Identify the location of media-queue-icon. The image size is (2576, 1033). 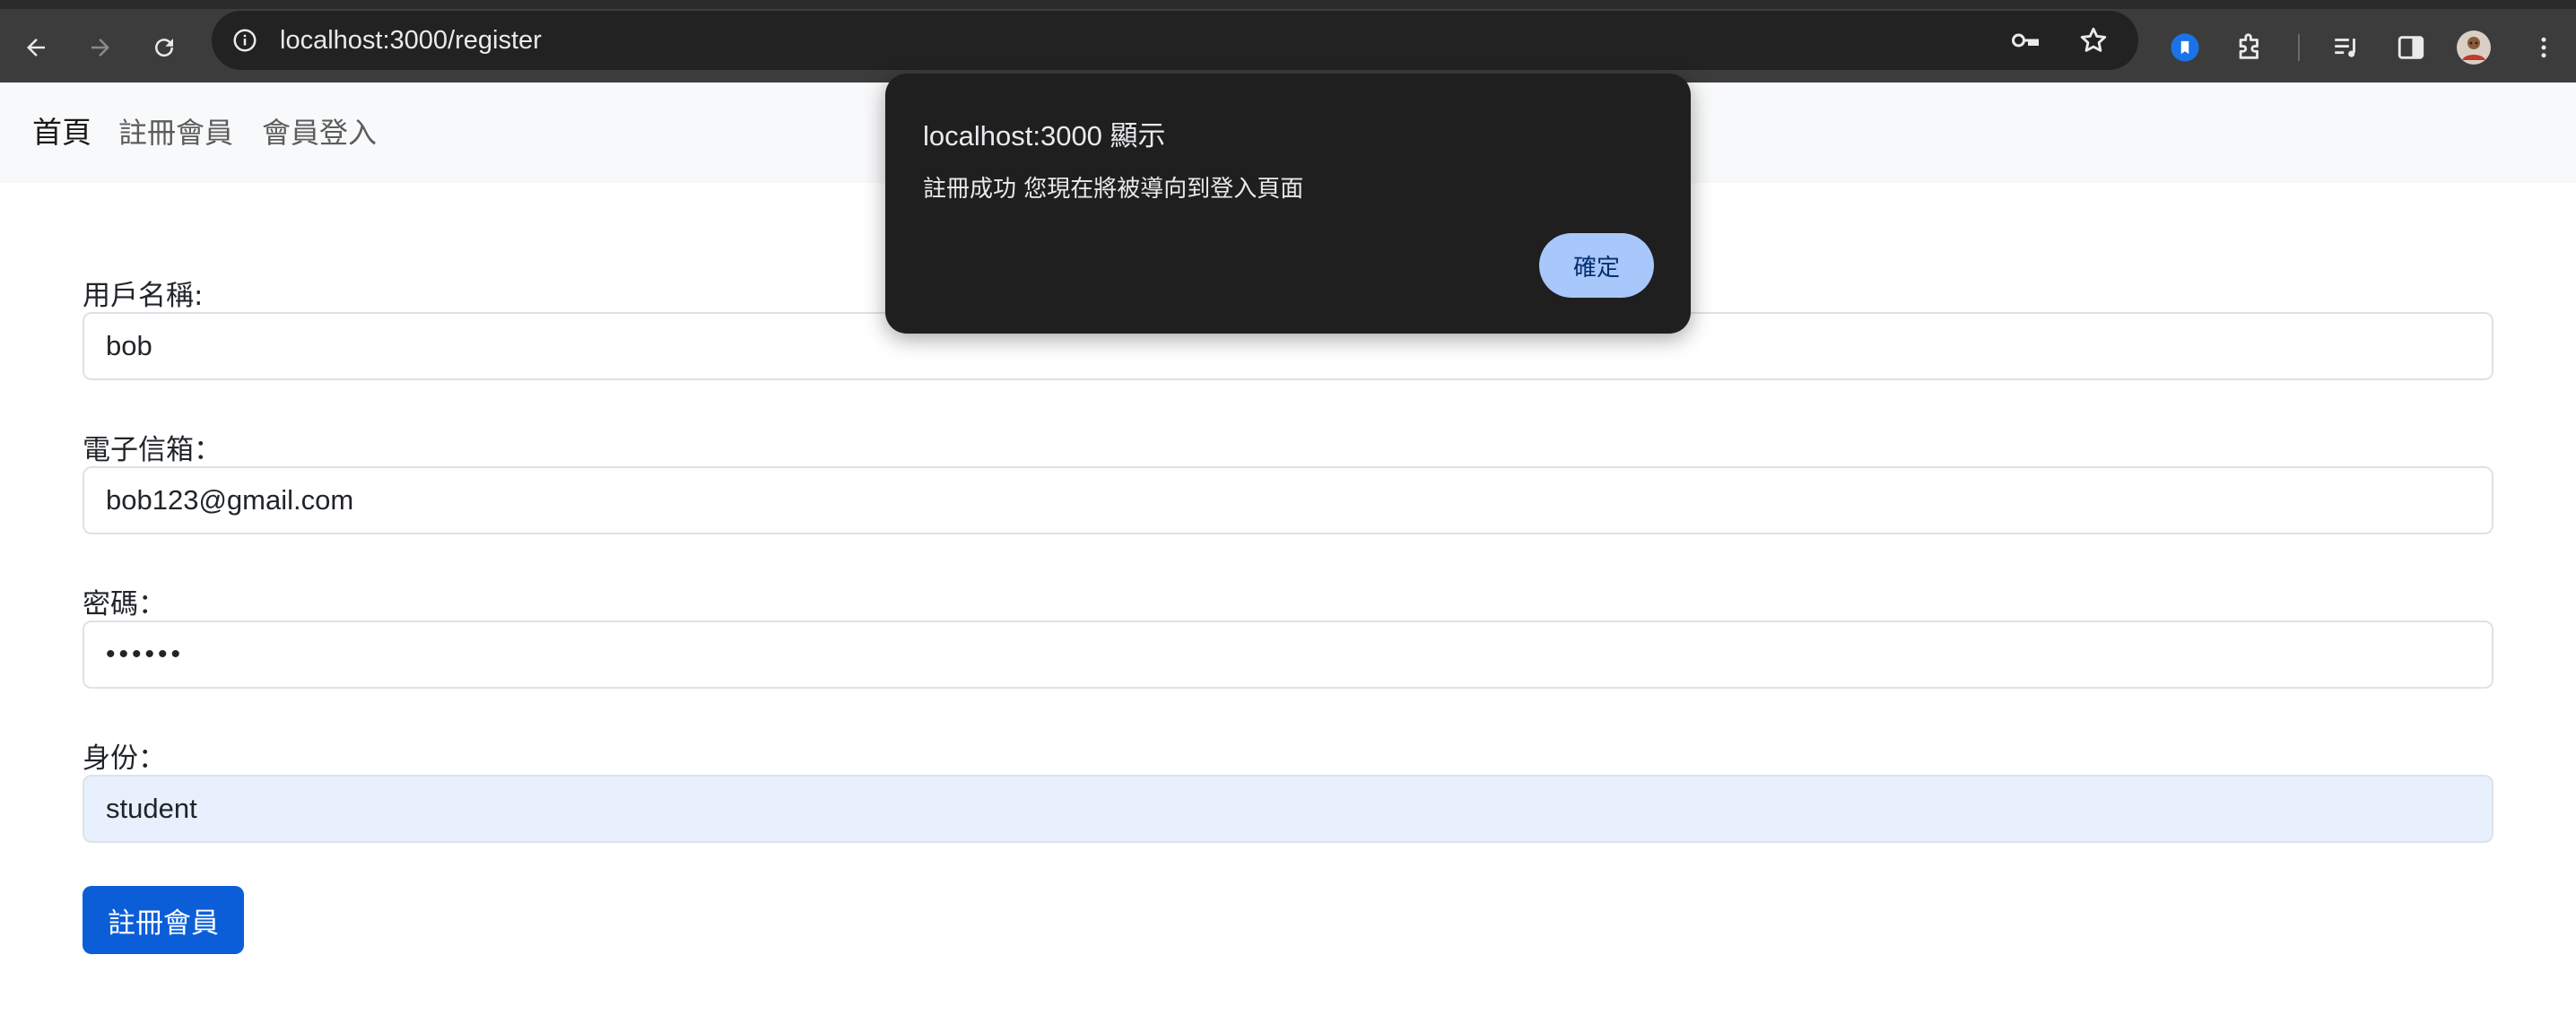
(2345, 48).